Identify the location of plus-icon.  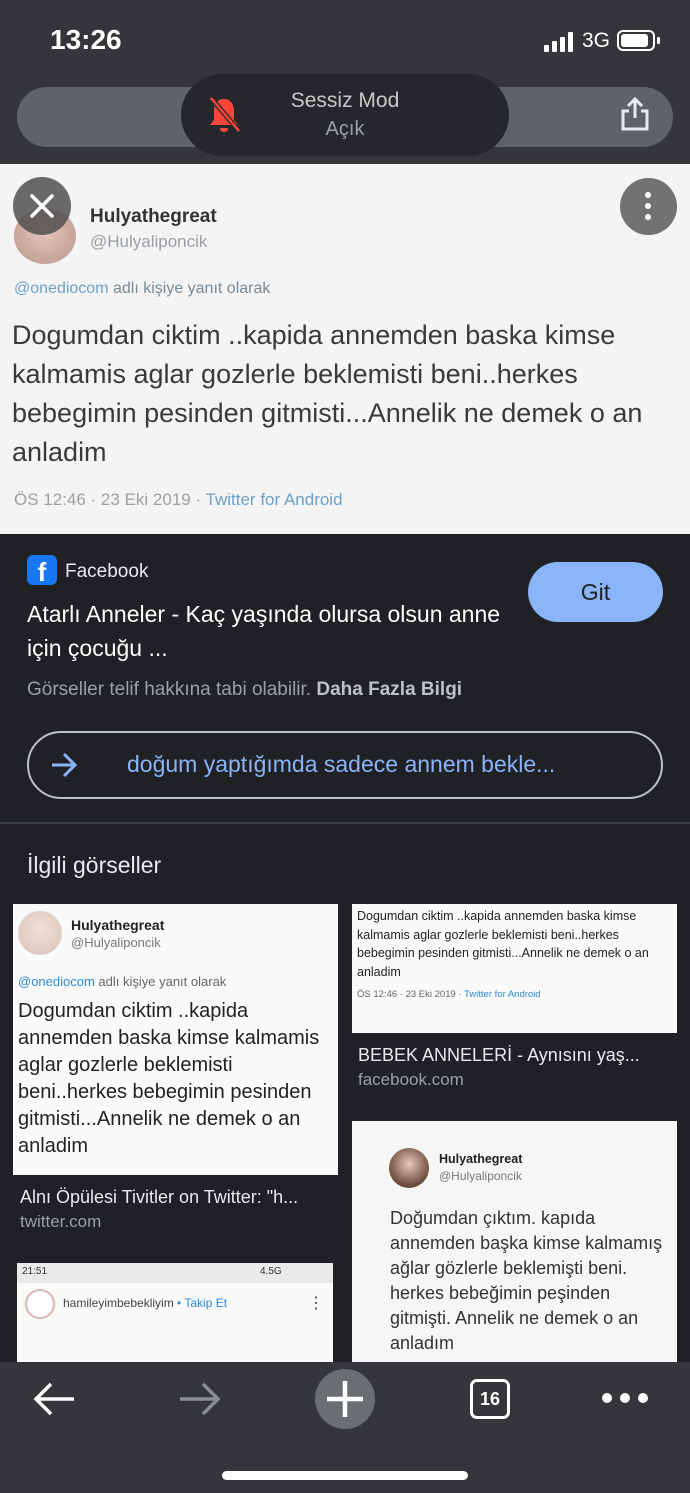
(345, 1399).